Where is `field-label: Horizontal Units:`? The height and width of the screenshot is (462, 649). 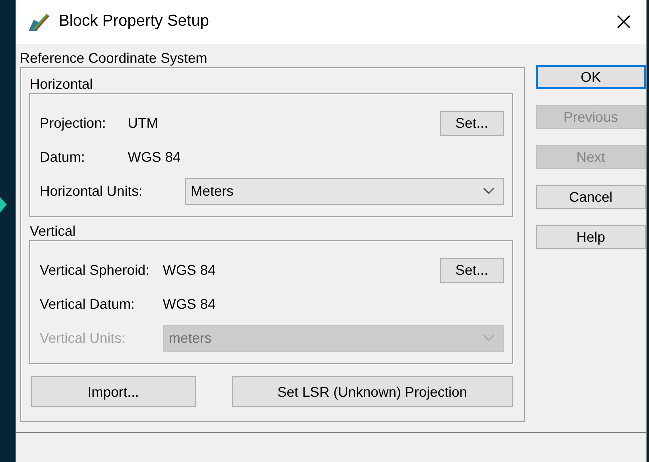 field-label: Horizontal Units: is located at coordinates (92, 191).